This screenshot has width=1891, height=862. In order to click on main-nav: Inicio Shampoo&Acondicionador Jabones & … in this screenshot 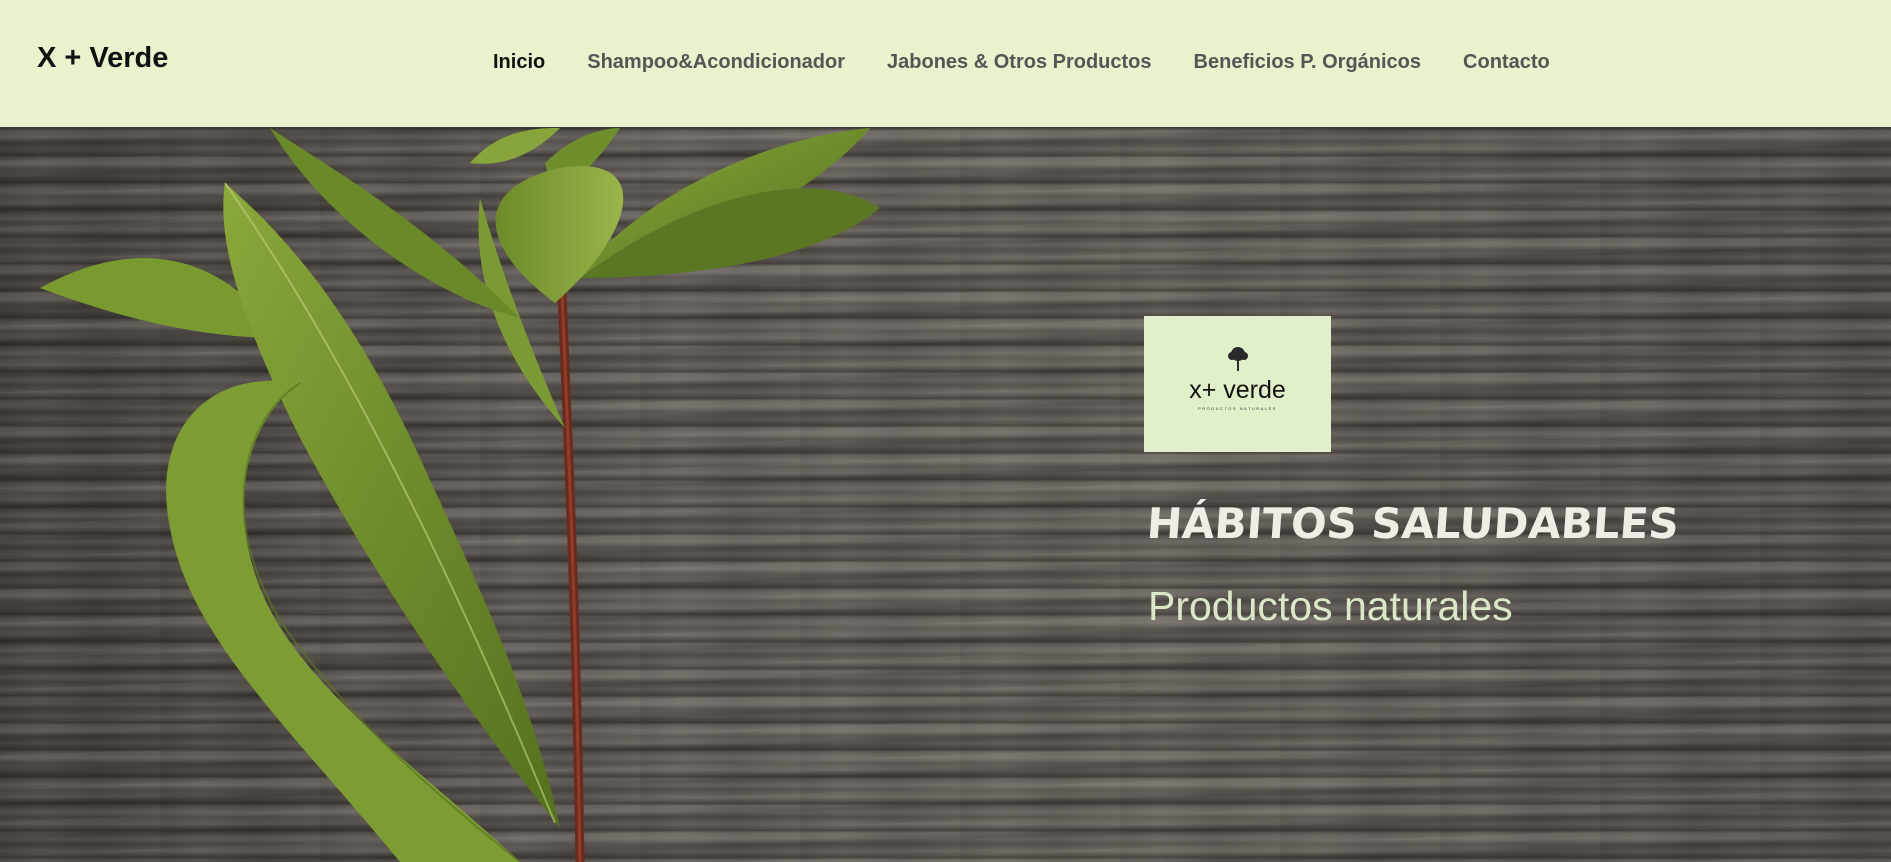, I will do `click(1042, 62)`.